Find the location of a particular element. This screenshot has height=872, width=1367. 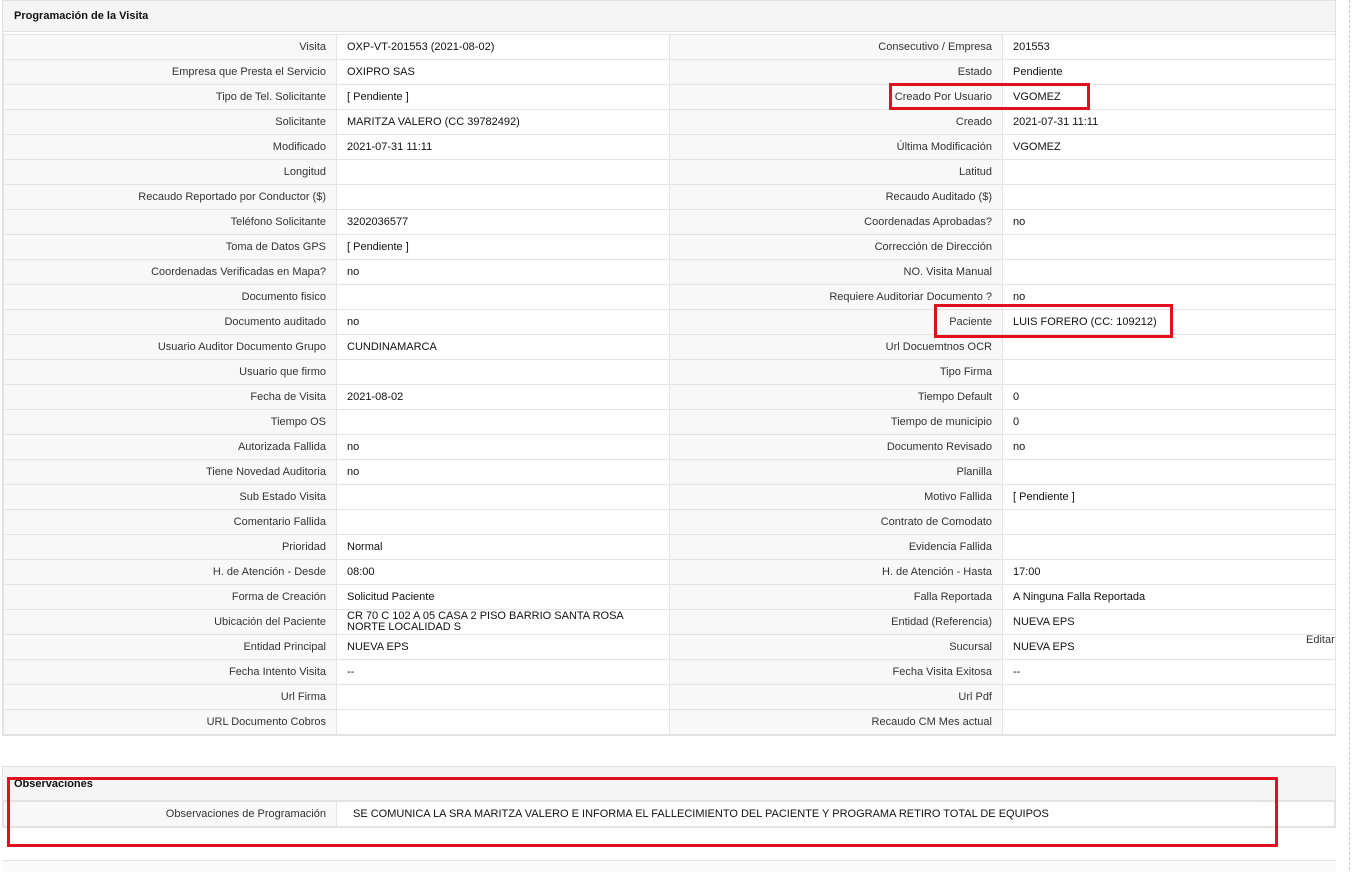

field-value: 201553 is located at coordinates (1169, 47).